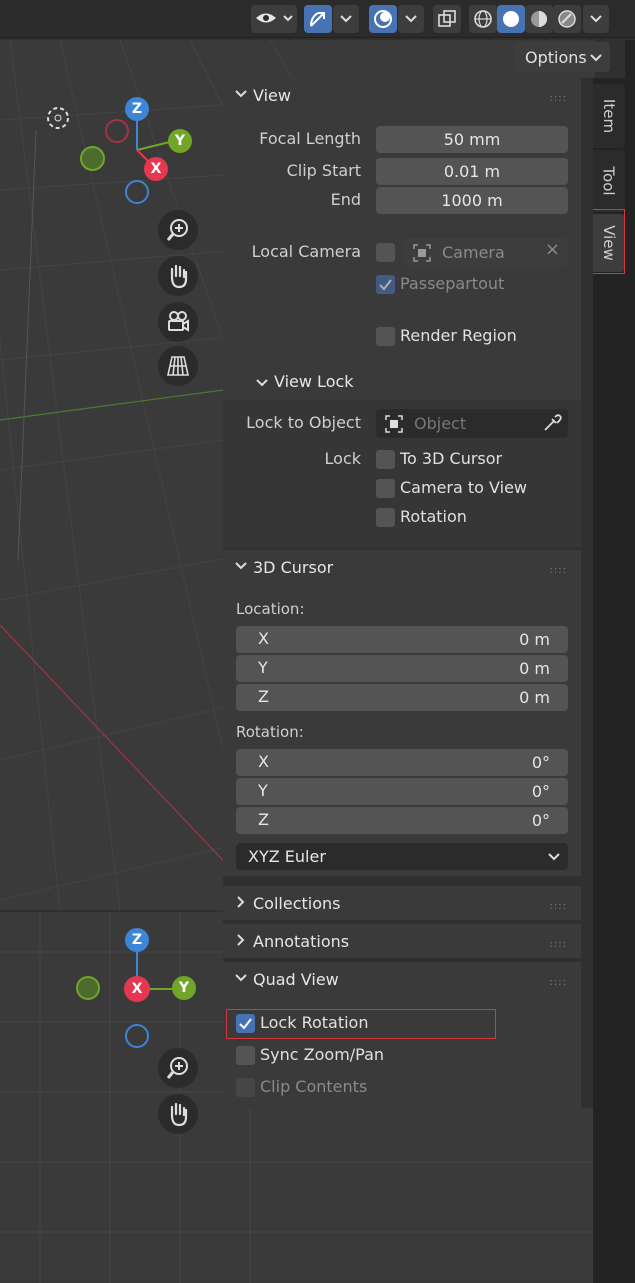 Image resolution: width=635 pixels, height=1283 pixels. Describe the element at coordinates (245, 1055) in the screenshot. I see `sync-zoom-pan-checkbox` at that location.